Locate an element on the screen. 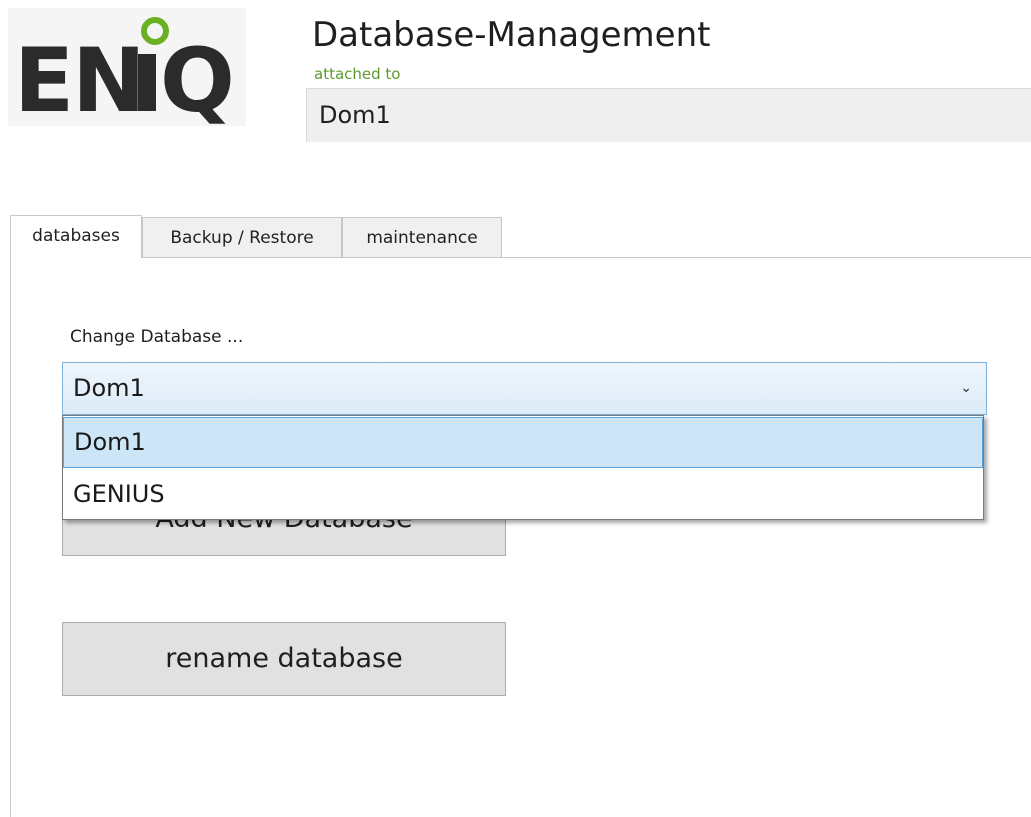 The width and height of the screenshot is (1031, 817). database-dropdown-list: Dom1 GENIUS is located at coordinates (523, 467).